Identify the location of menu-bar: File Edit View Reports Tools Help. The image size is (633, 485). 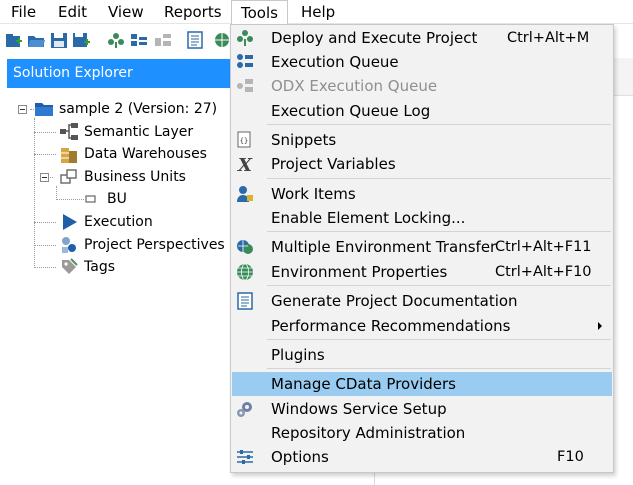
(316, 12).